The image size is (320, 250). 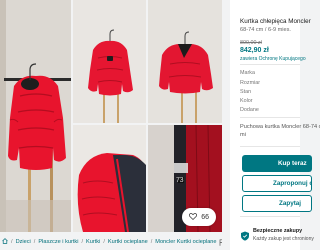 What do you see at coordinates (180, 180) in the screenshot?
I see `photo-tag: 73` at bounding box center [180, 180].